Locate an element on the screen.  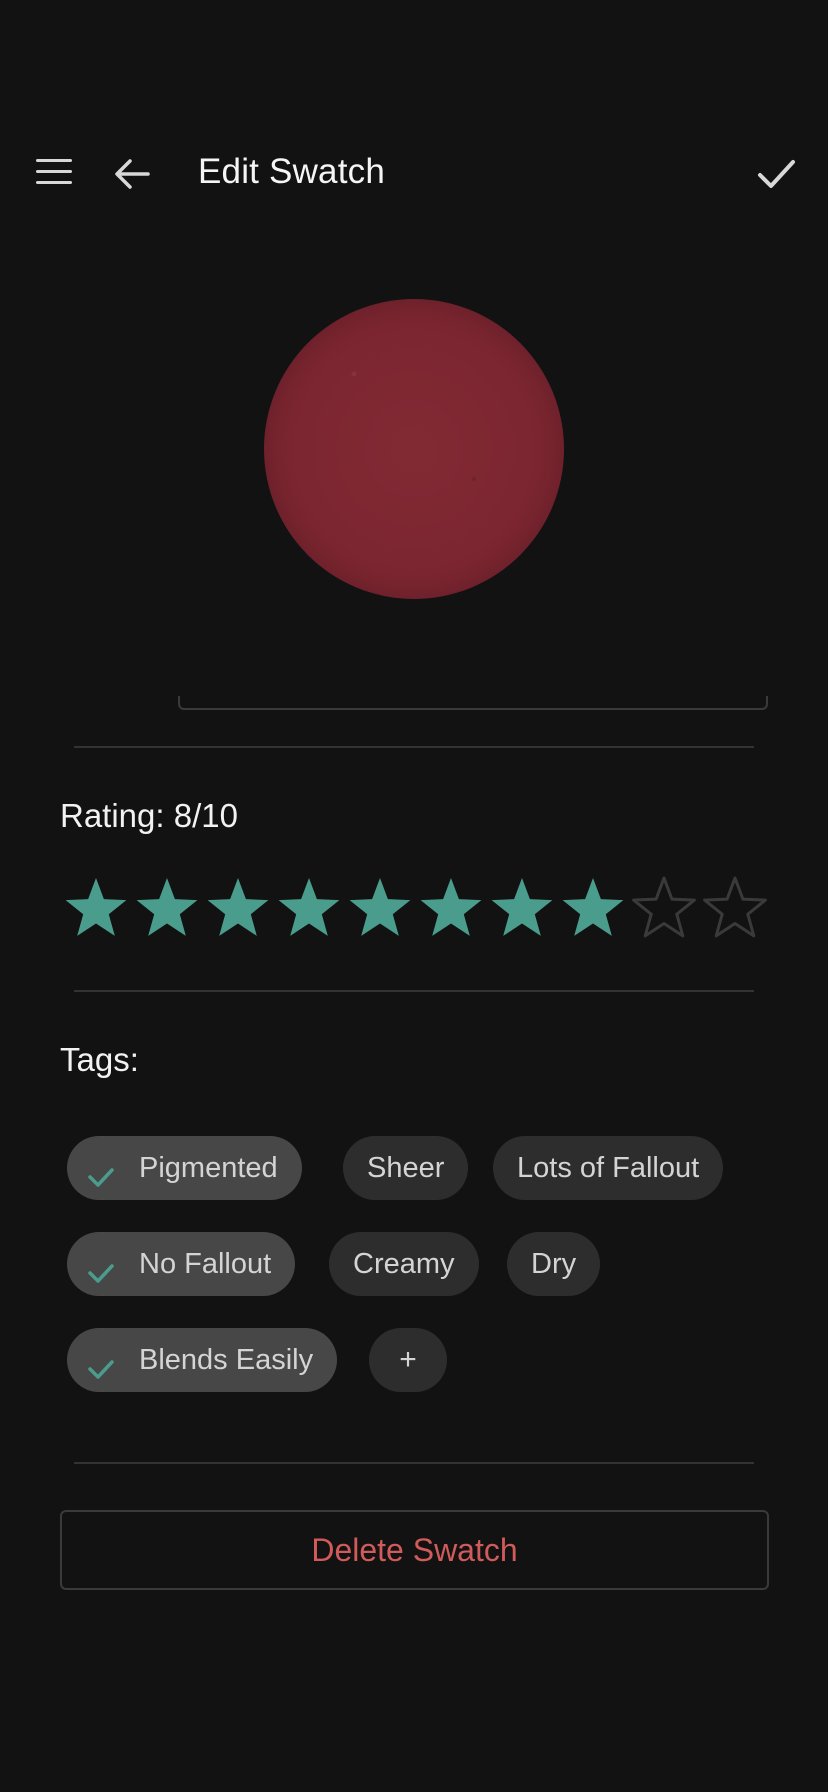
tag-chip-creamy: Creamy is located at coordinates (404, 1264).